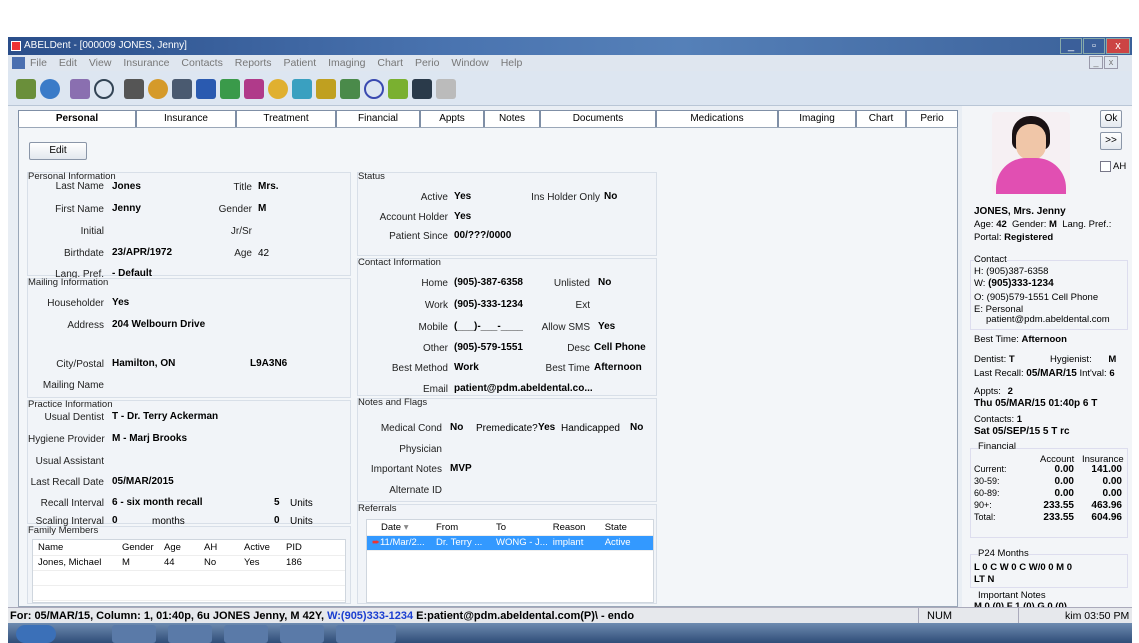 Image resolution: width=1139 pixels, height=643 pixels. I want to click on cell-reason: implant, so click(573, 543).